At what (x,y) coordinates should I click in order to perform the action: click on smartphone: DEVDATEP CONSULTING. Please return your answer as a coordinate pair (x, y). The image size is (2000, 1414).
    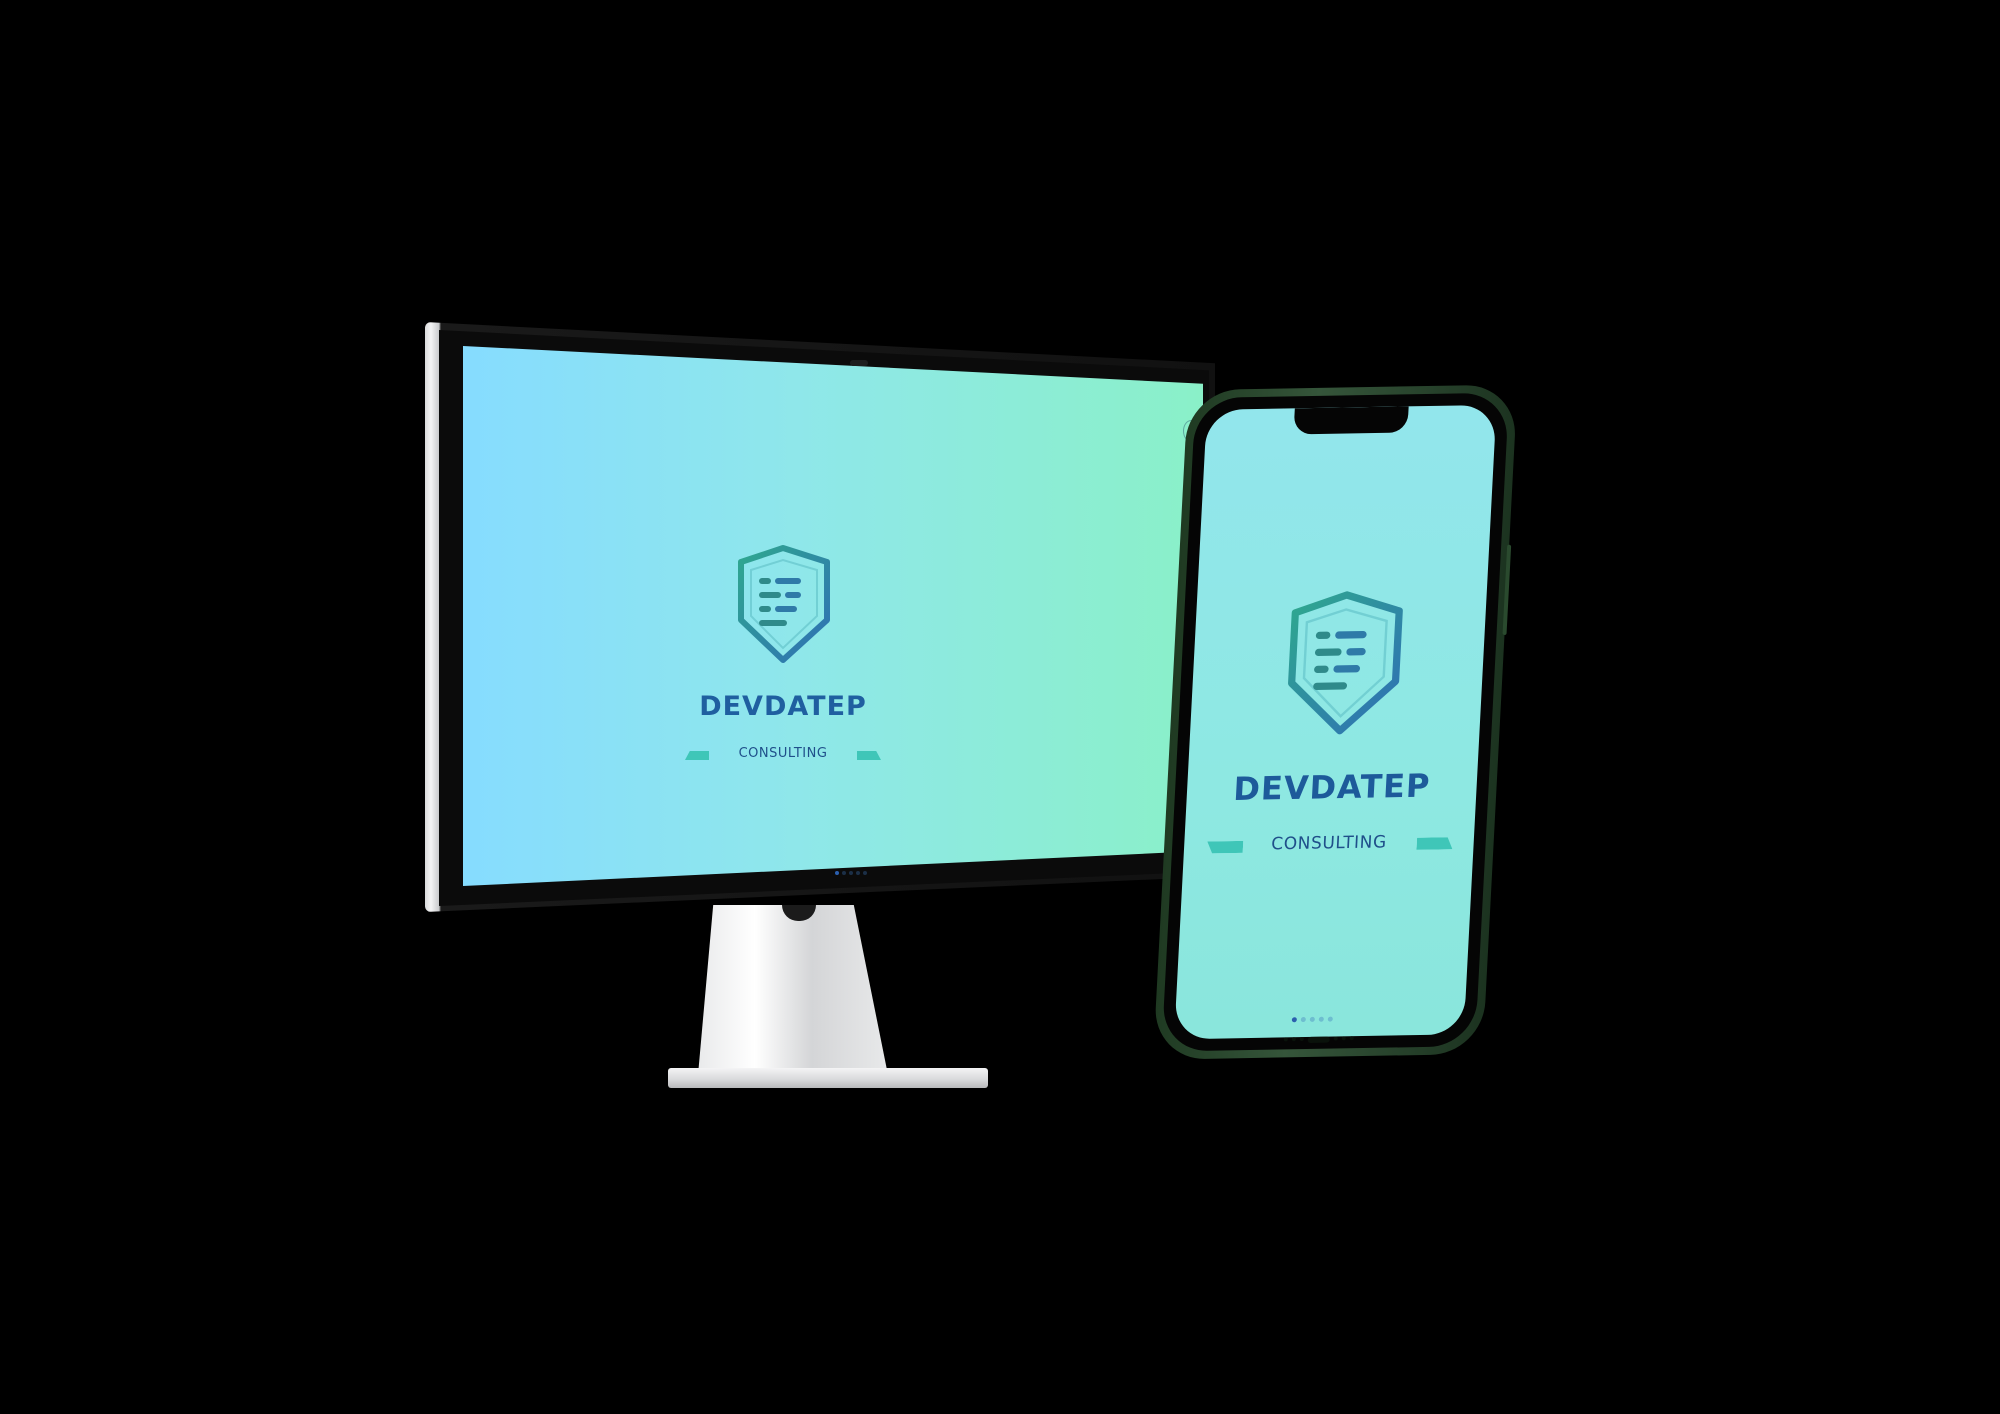
    Looking at the image, I should click on (1339, 728).